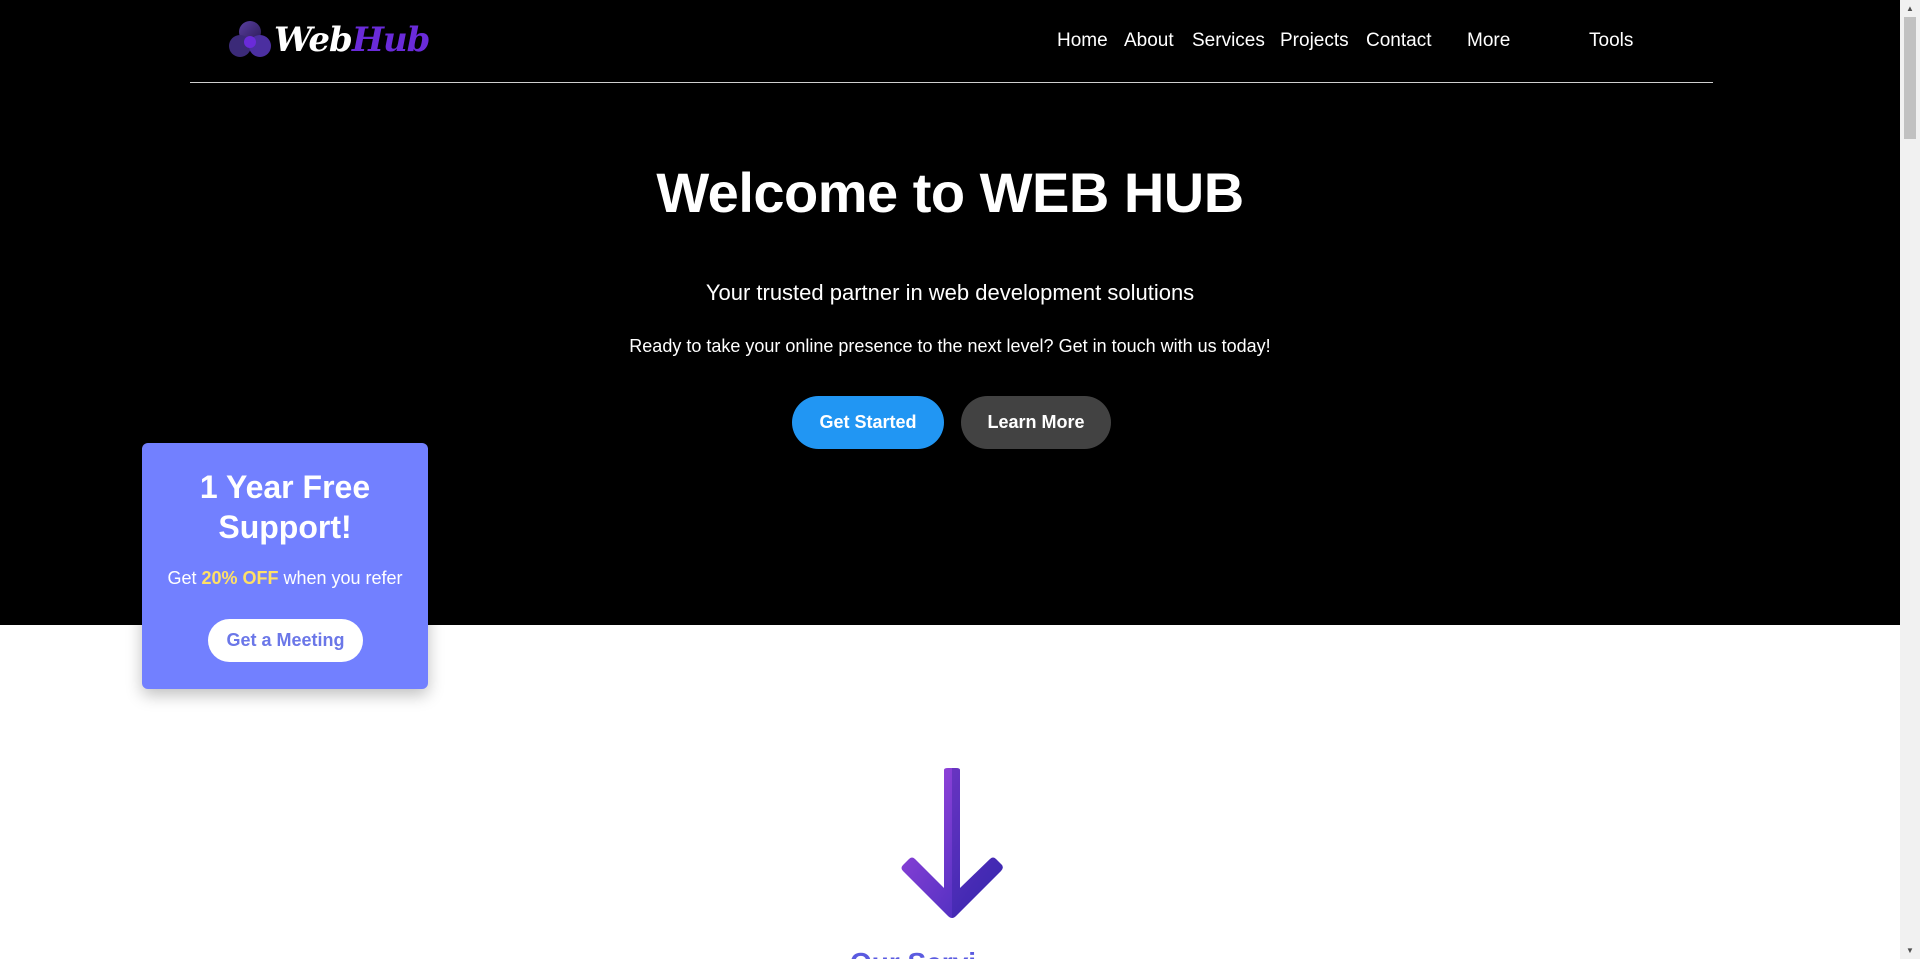  I want to click on arrow-down-icon, so click(952, 843).